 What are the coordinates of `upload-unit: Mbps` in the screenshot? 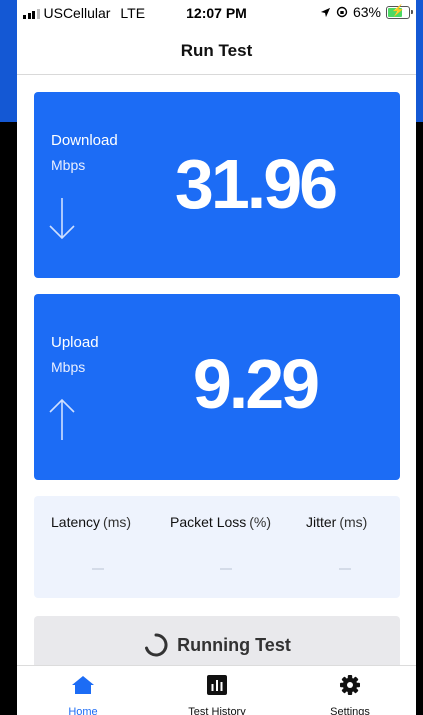 It's located at (68, 367).